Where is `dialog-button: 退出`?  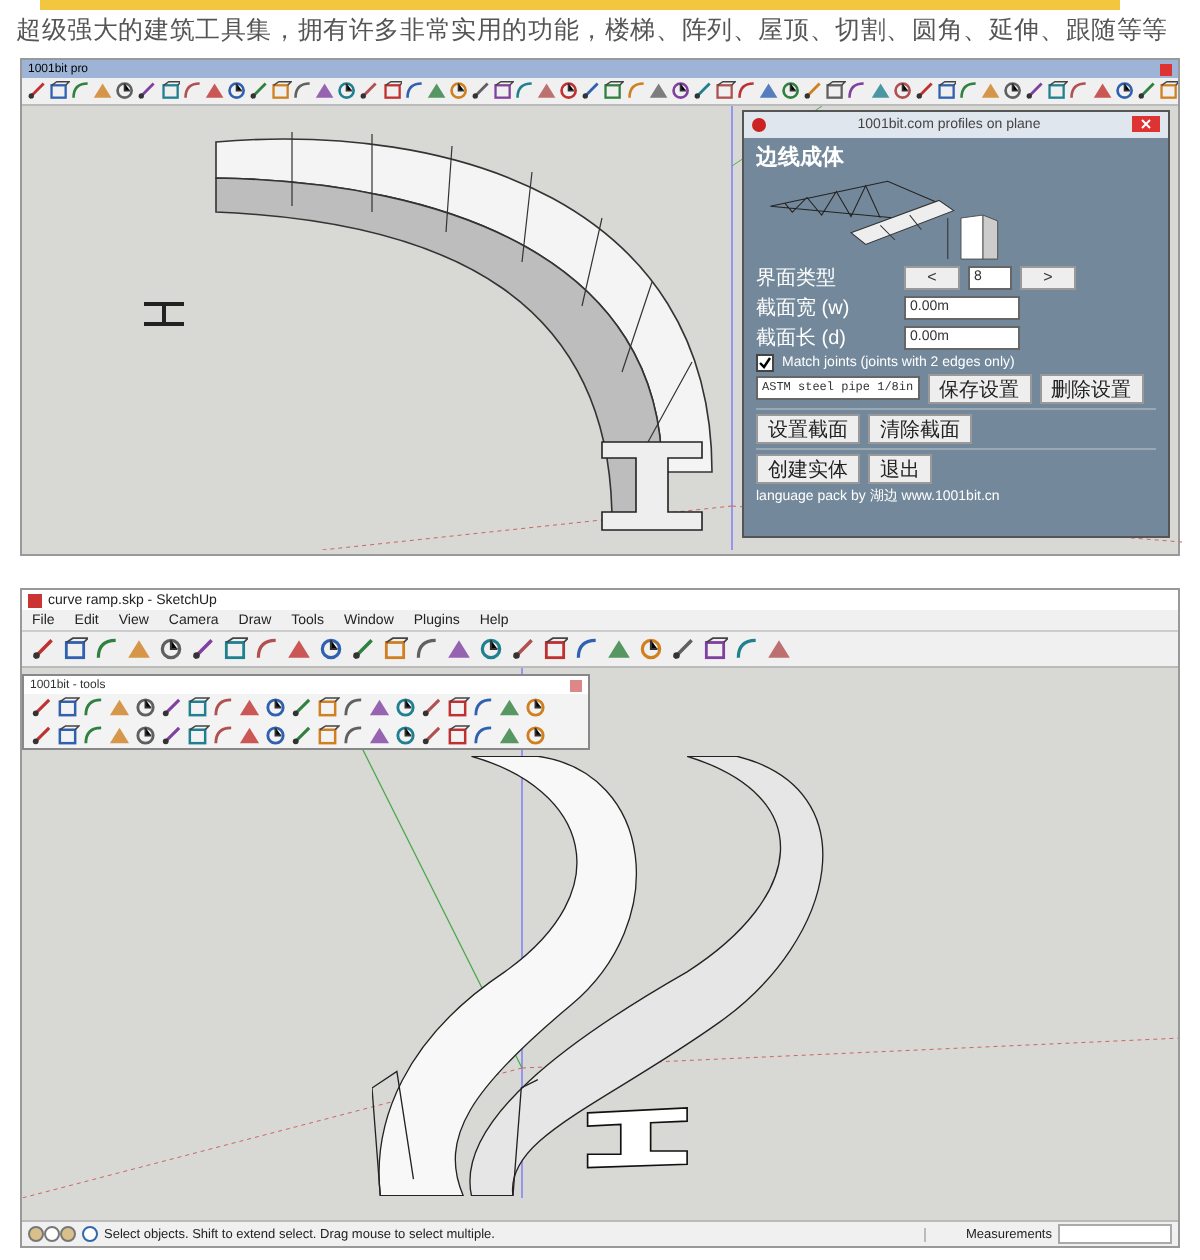 dialog-button: 退出 is located at coordinates (900, 468).